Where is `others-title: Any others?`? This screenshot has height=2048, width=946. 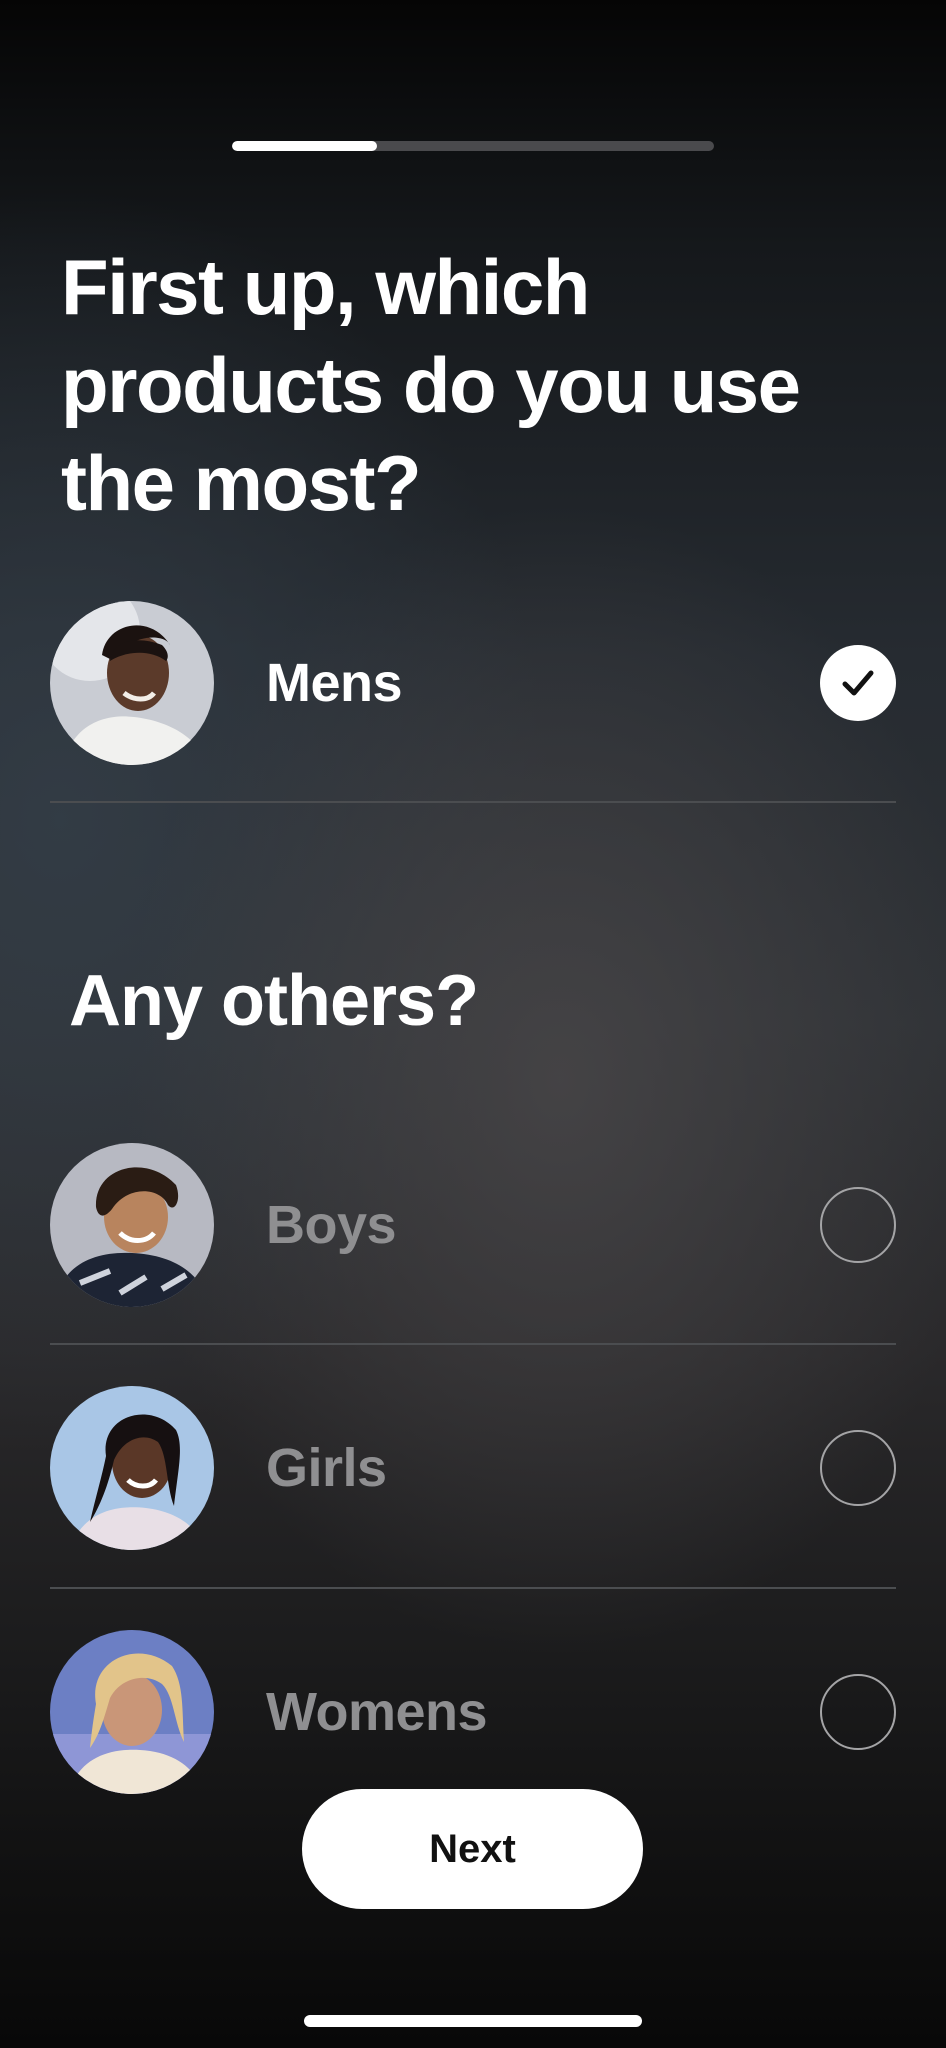 others-title: Any others? is located at coordinates (274, 1001).